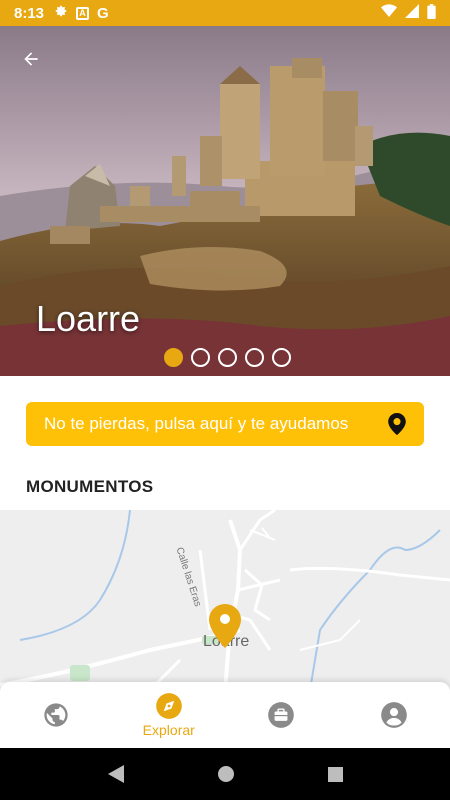 This screenshot has height=800, width=450. Describe the element at coordinates (61, 13) in the screenshot. I see `gear-icon` at that location.